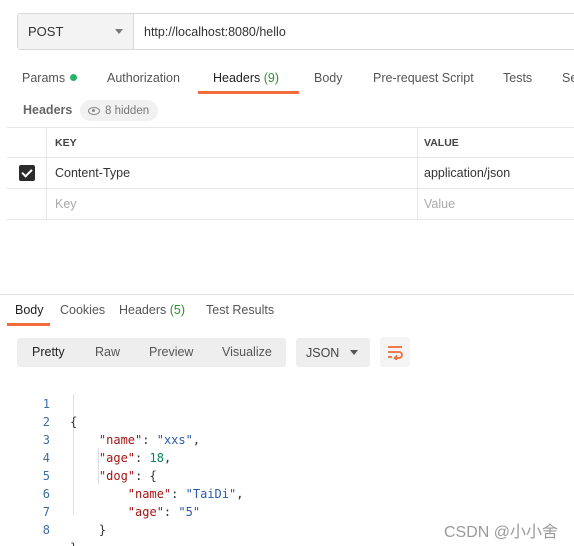 The image size is (574, 546). I want to click on code-line: 6 "age": "5", so click(287, 493).